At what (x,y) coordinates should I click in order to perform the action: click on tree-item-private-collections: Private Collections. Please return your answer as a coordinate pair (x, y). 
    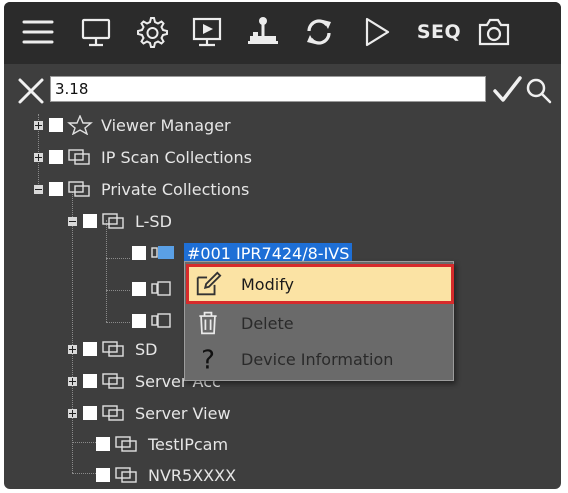
    Looking at the image, I should click on (141, 189).